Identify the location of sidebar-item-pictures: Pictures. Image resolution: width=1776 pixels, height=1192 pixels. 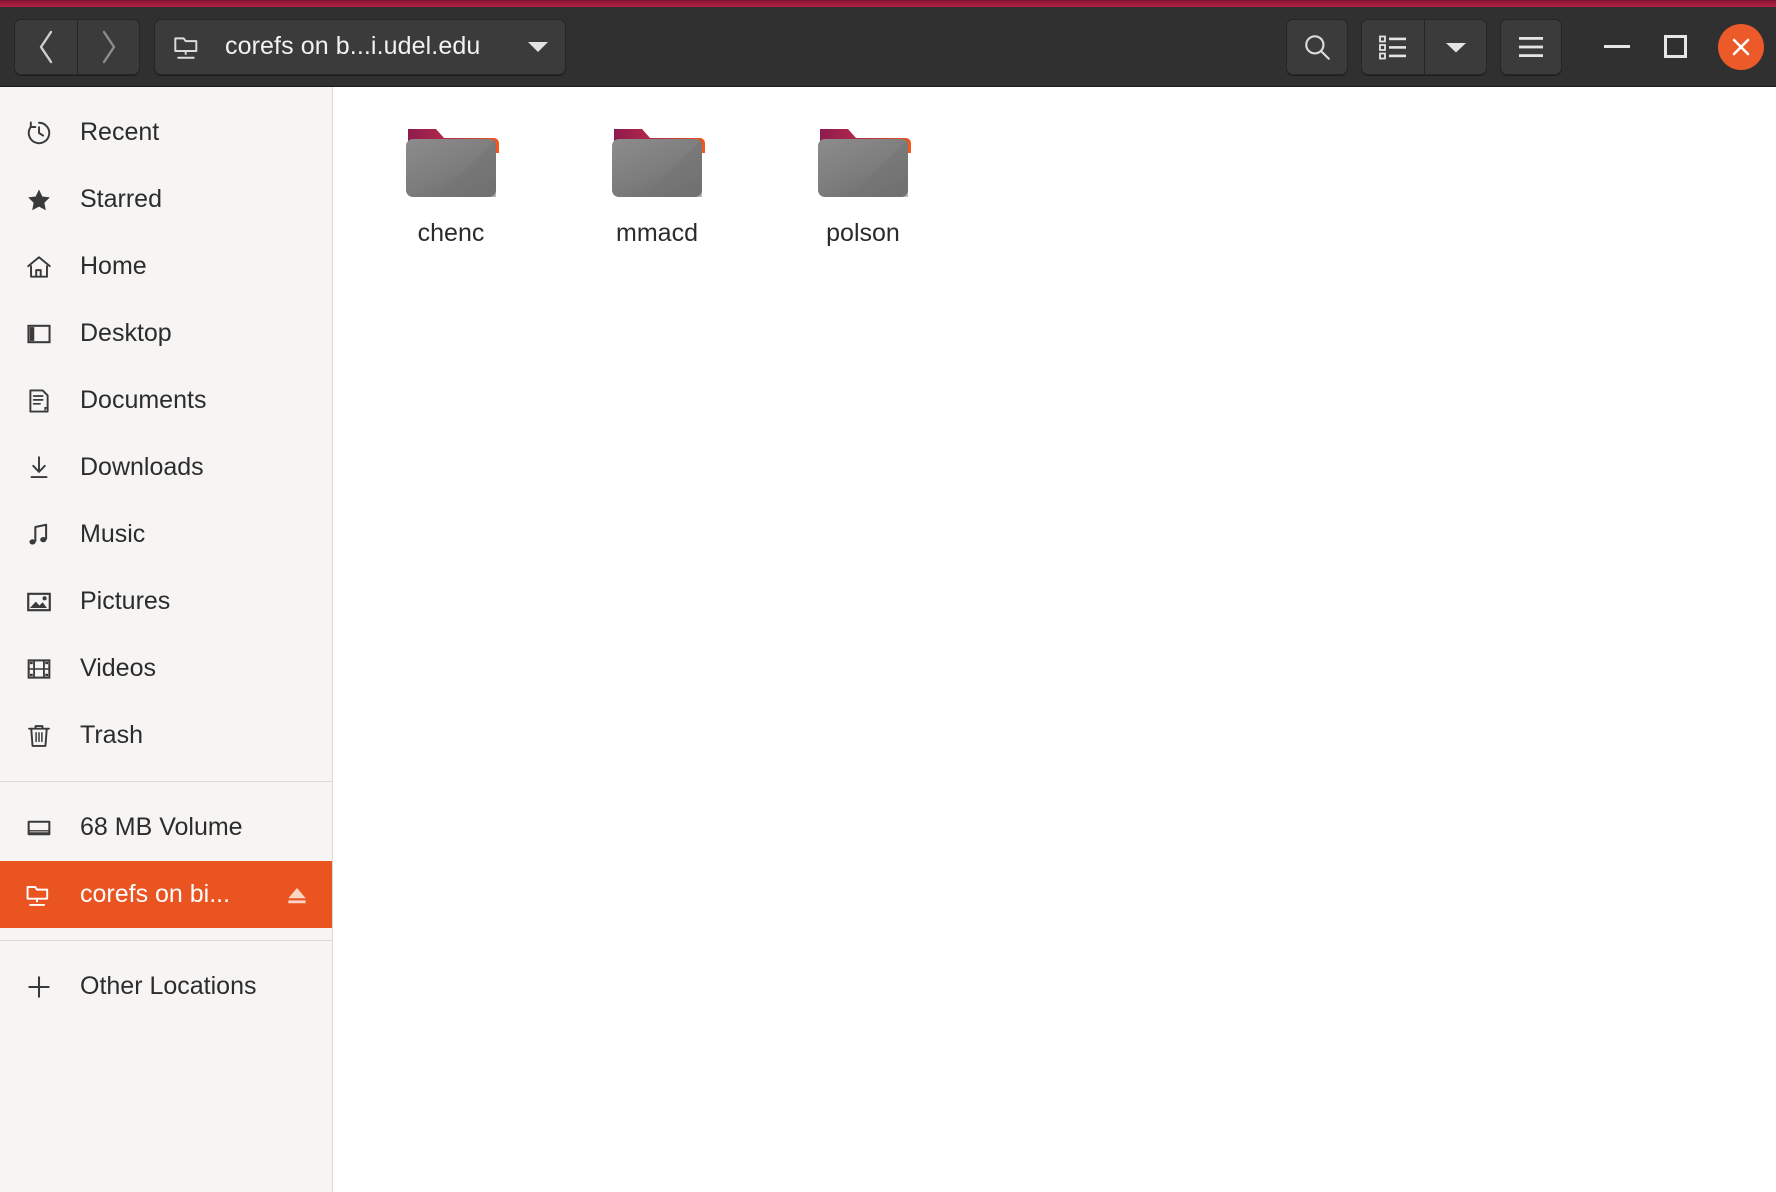
(166, 601).